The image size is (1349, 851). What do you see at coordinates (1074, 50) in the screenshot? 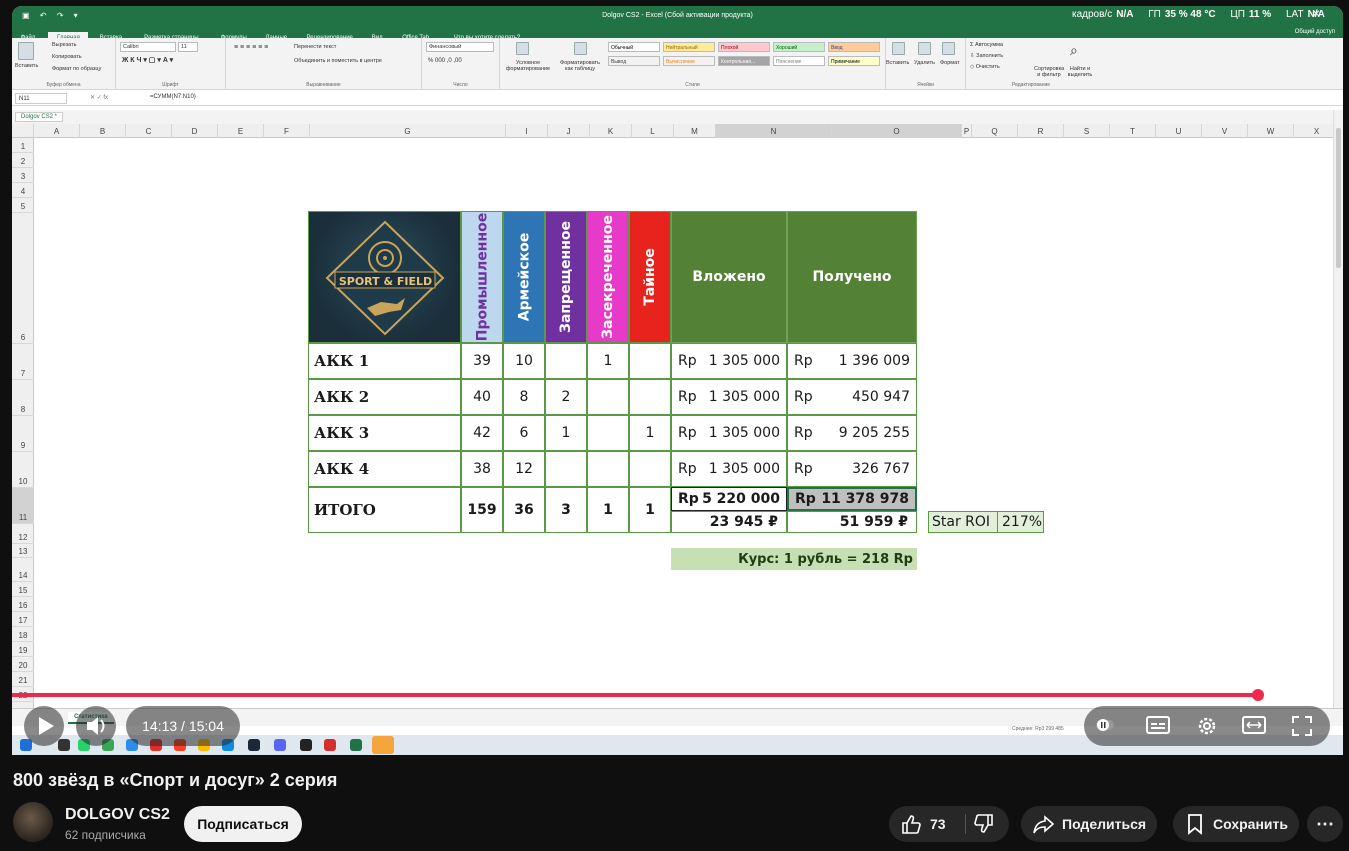
I see `search-icon: ⌕` at bounding box center [1074, 50].